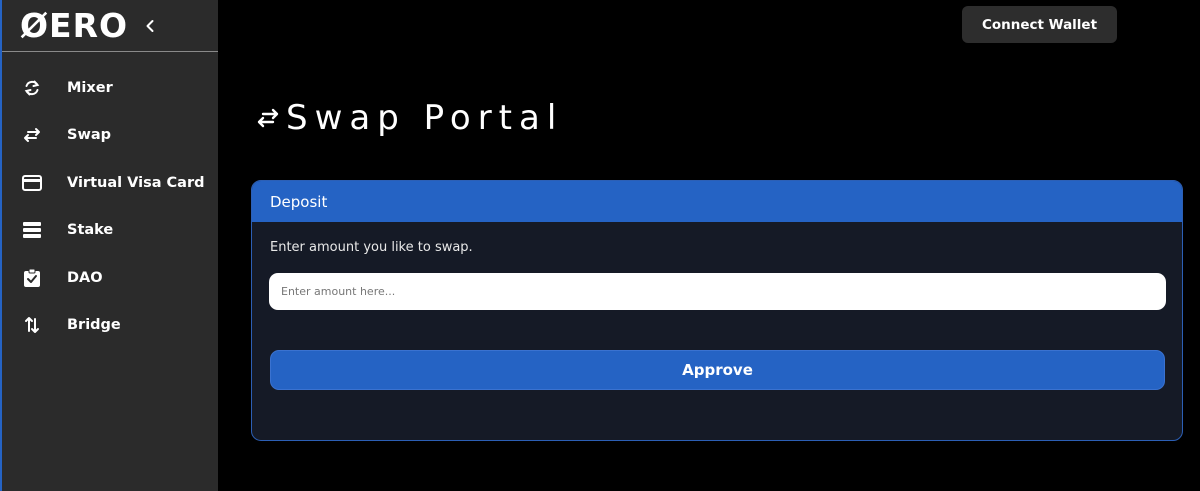  Describe the element at coordinates (90, 230) in the screenshot. I see `sidebar-item-label: Stake` at that location.